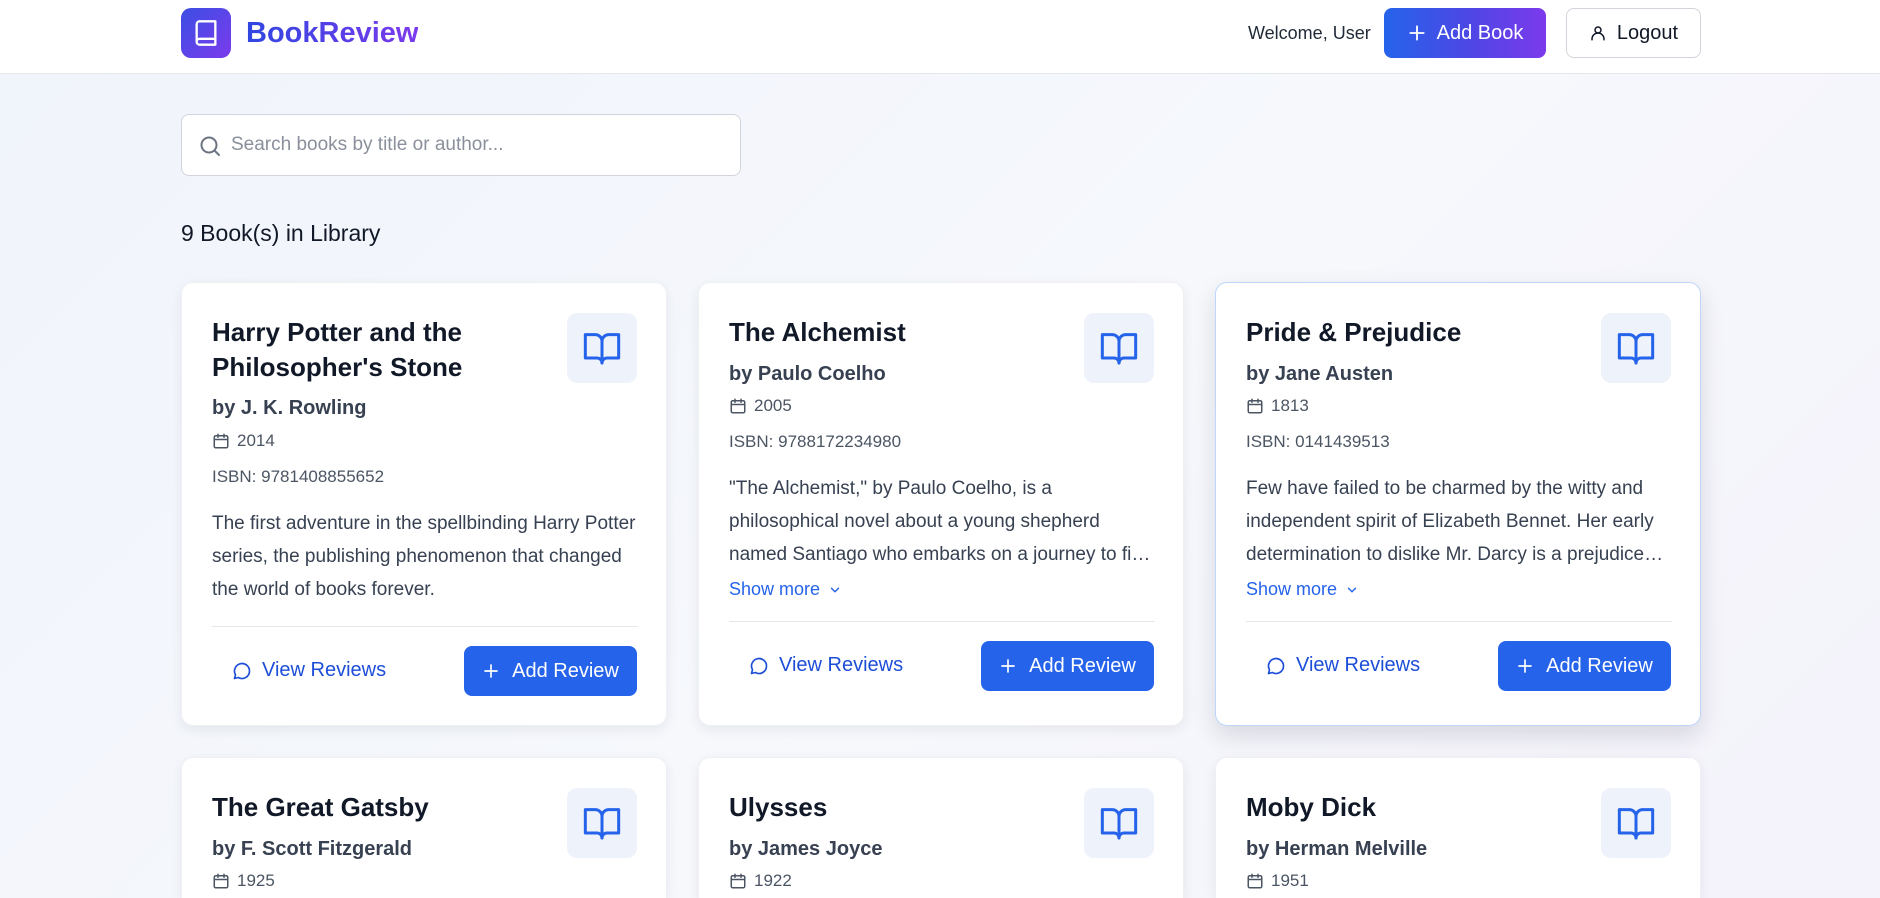  I want to click on book-author: by J. K. Rowling, so click(289, 408).